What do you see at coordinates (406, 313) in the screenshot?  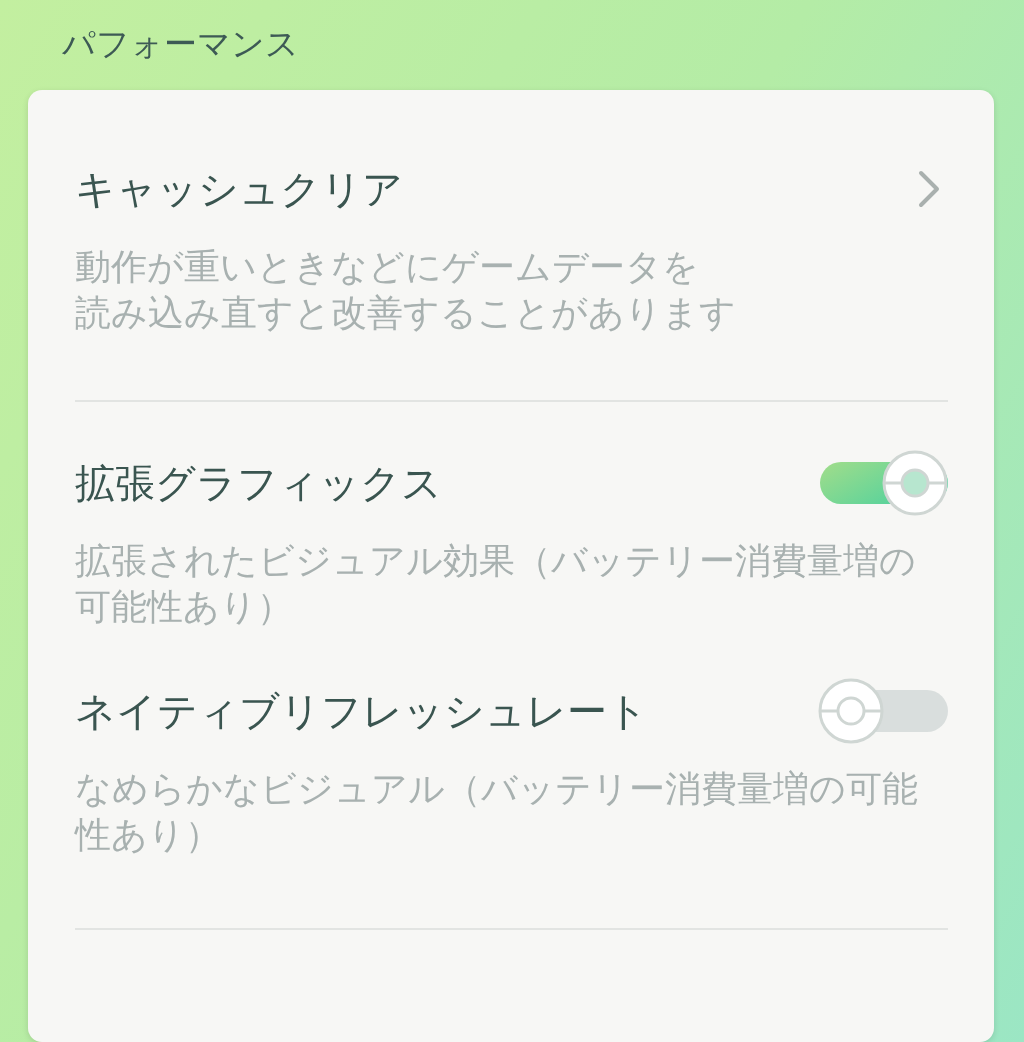 I see `setting-description: 読み込み直すと改善することがあります` at bounding box center [406, 313].